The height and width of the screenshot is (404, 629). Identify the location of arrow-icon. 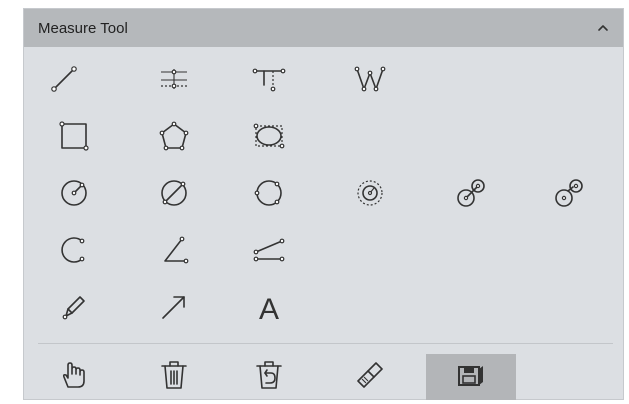
(173, 307).